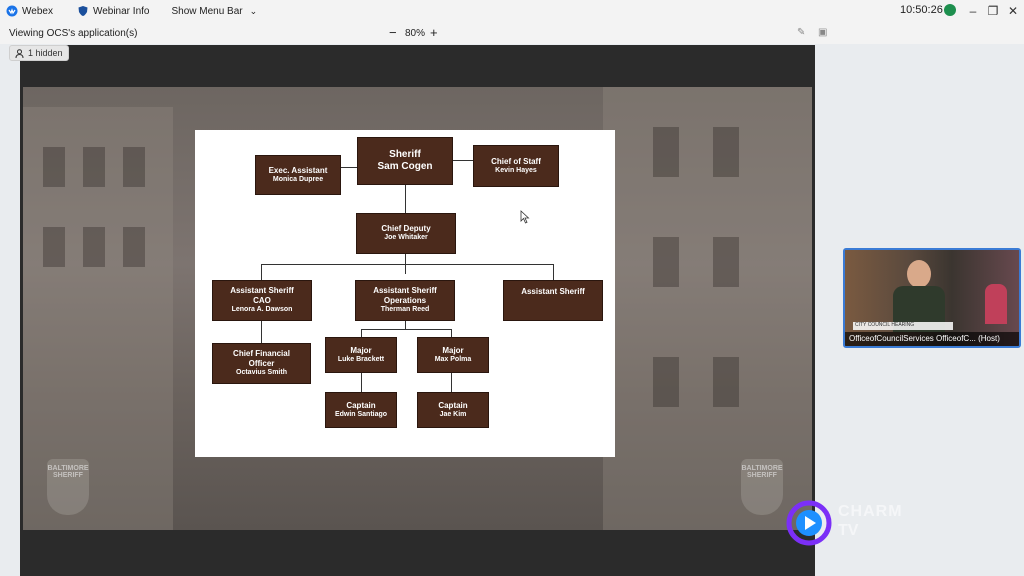  Describe the element at coordinates (405, 310) in the screenshot. I see `ops-name: Therman Reed` at that location.